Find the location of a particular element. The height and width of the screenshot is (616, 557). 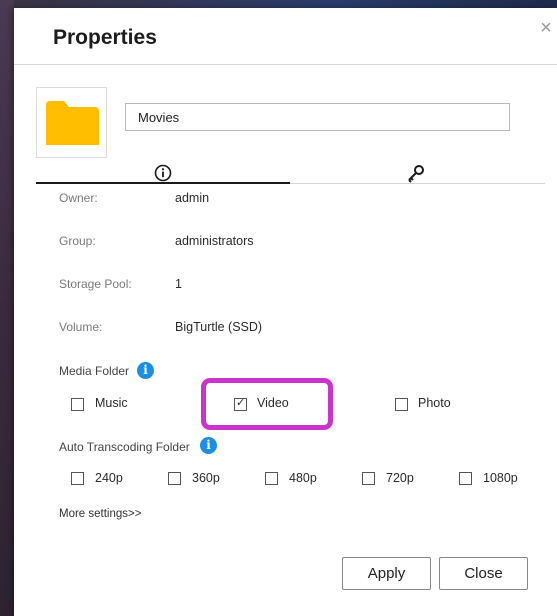

transcode-720p-label: 720p is located at coordinates (400, 478).